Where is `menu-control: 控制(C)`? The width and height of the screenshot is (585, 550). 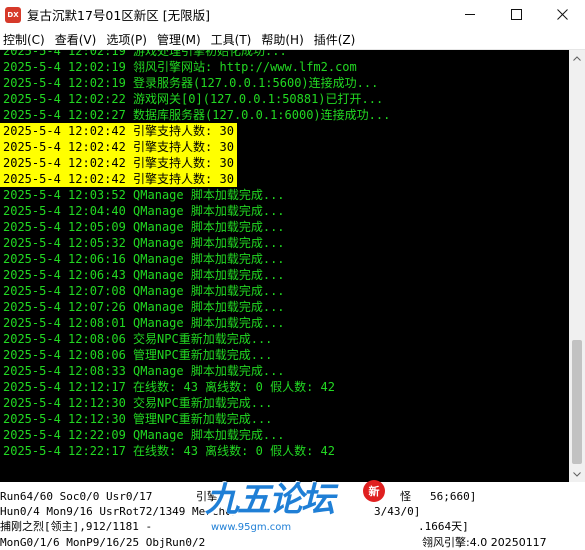
menu-control: 控制(C) is located at coordinates (26, 39).